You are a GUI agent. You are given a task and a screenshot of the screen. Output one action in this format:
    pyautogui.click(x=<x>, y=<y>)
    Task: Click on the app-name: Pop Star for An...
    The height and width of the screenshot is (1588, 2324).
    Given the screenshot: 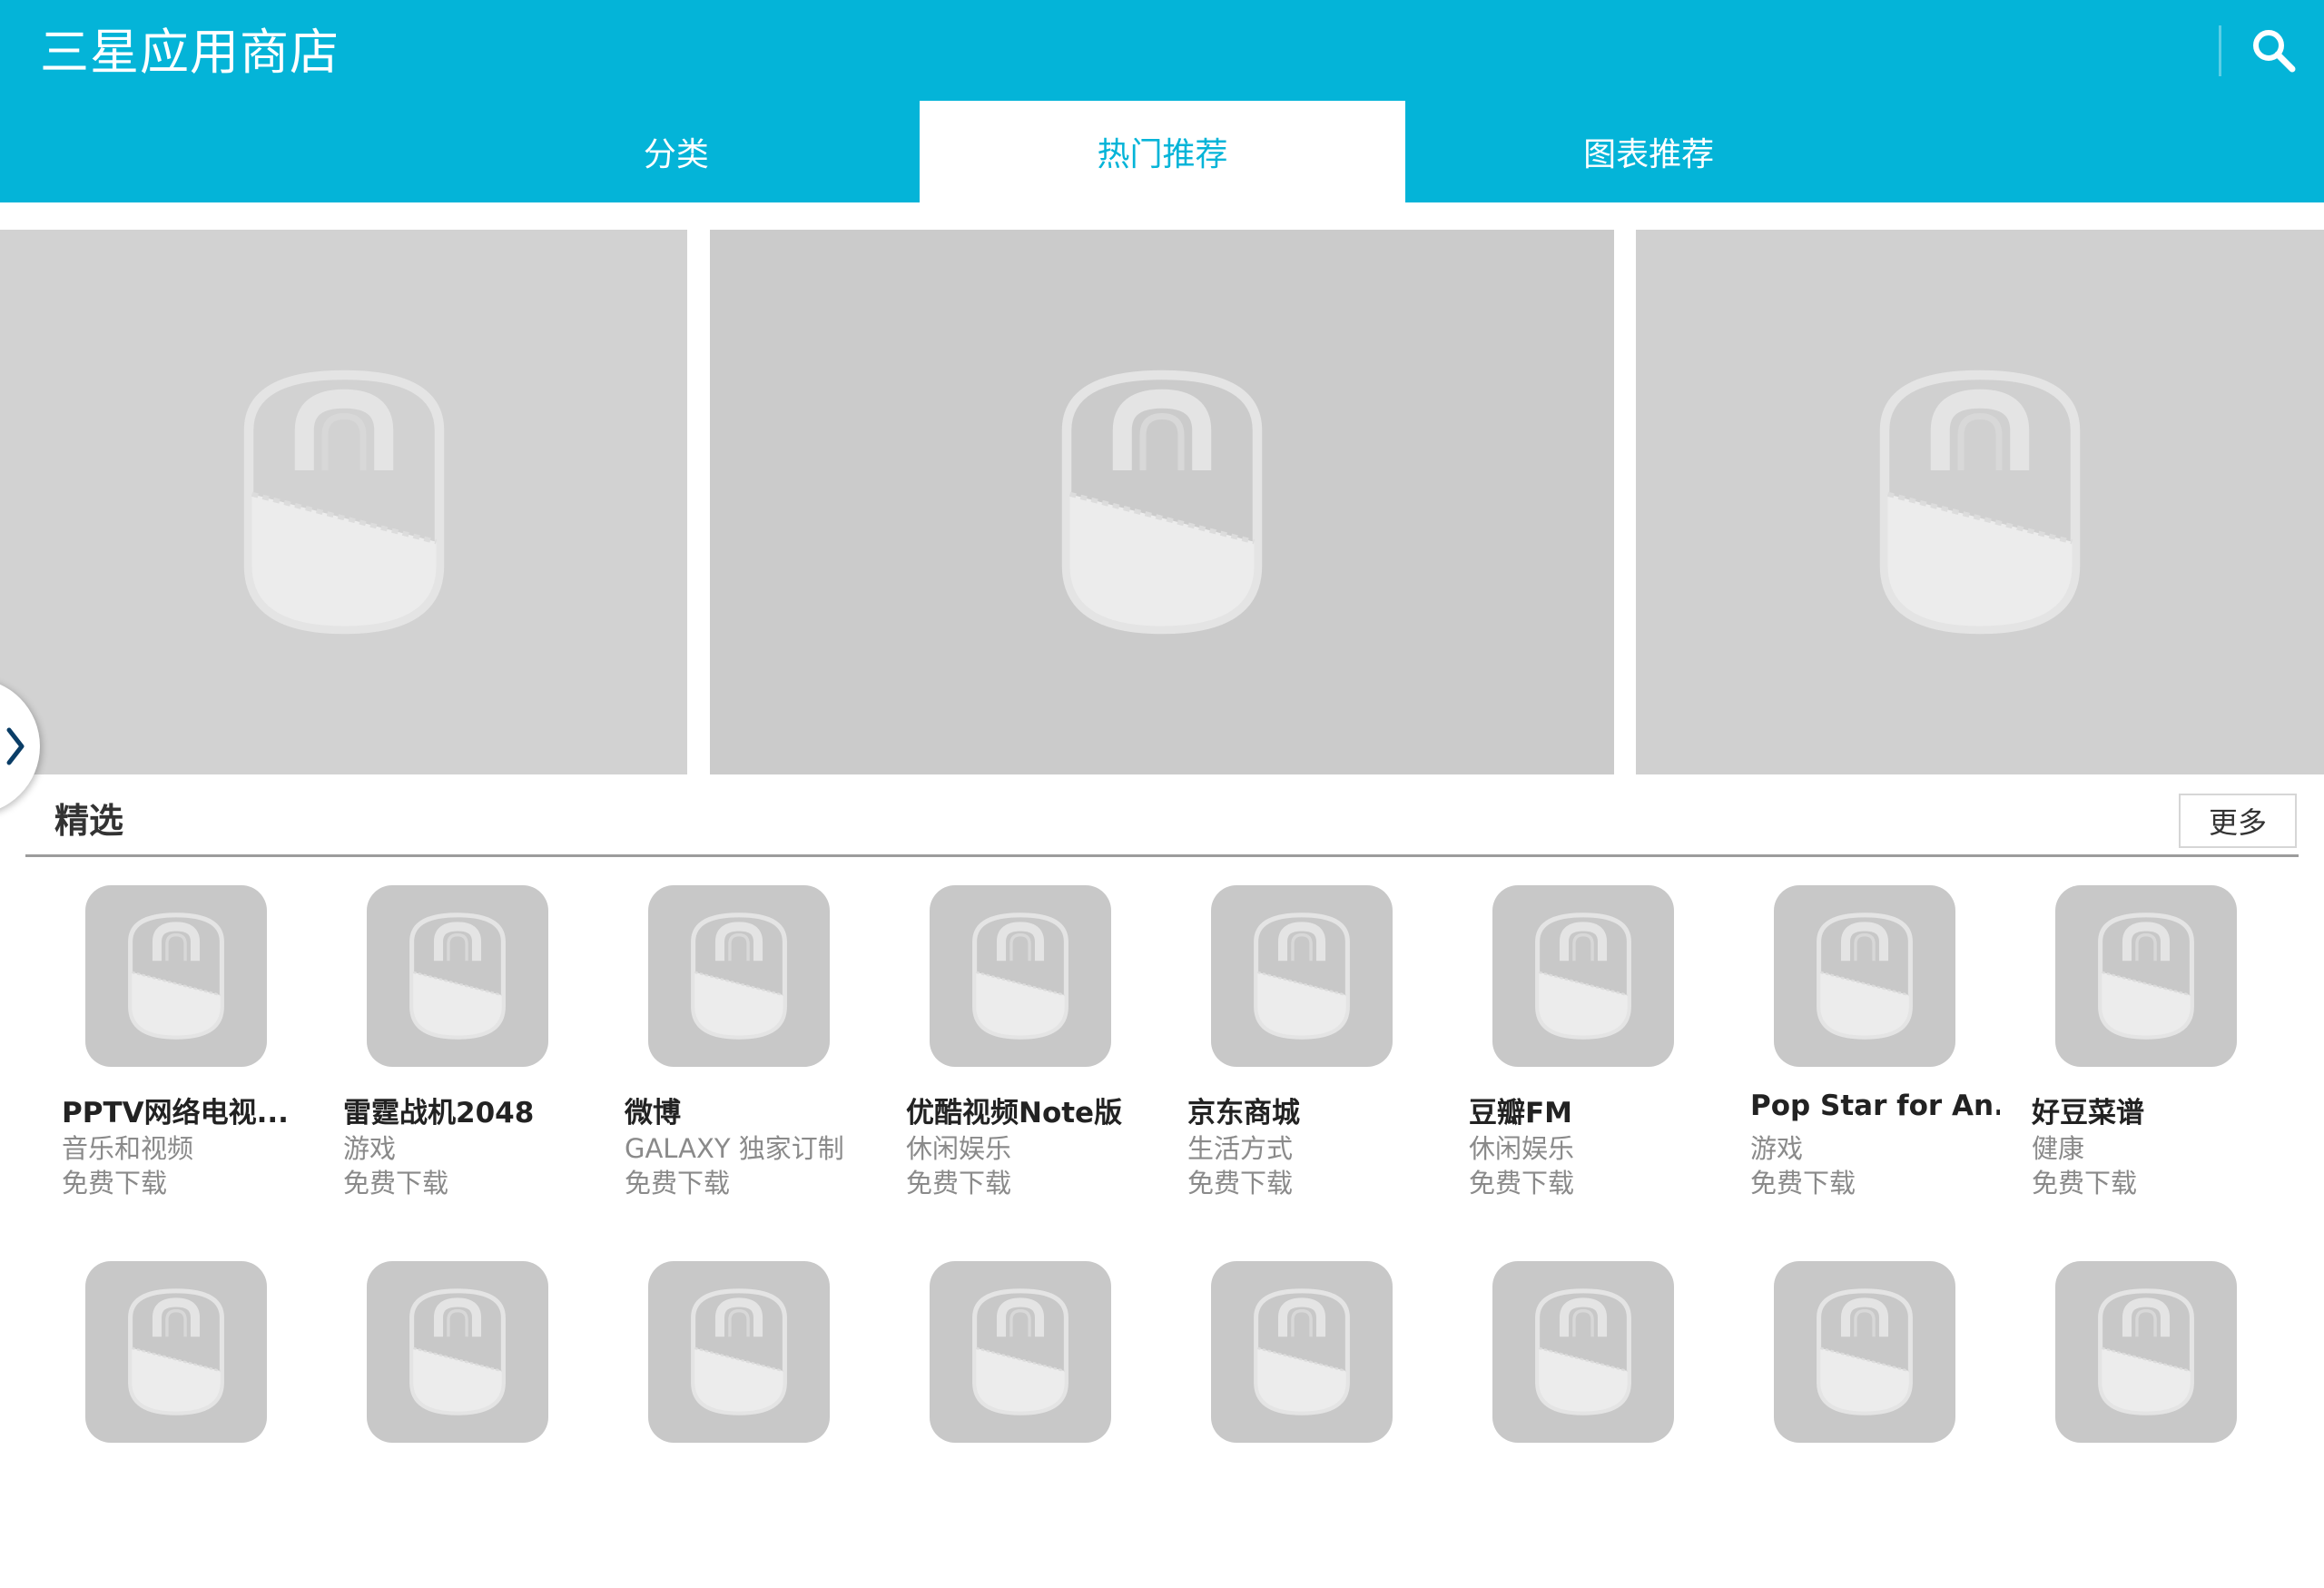 What is the action you would take?
    pyautogui.click(x=1875, y=1106)
    